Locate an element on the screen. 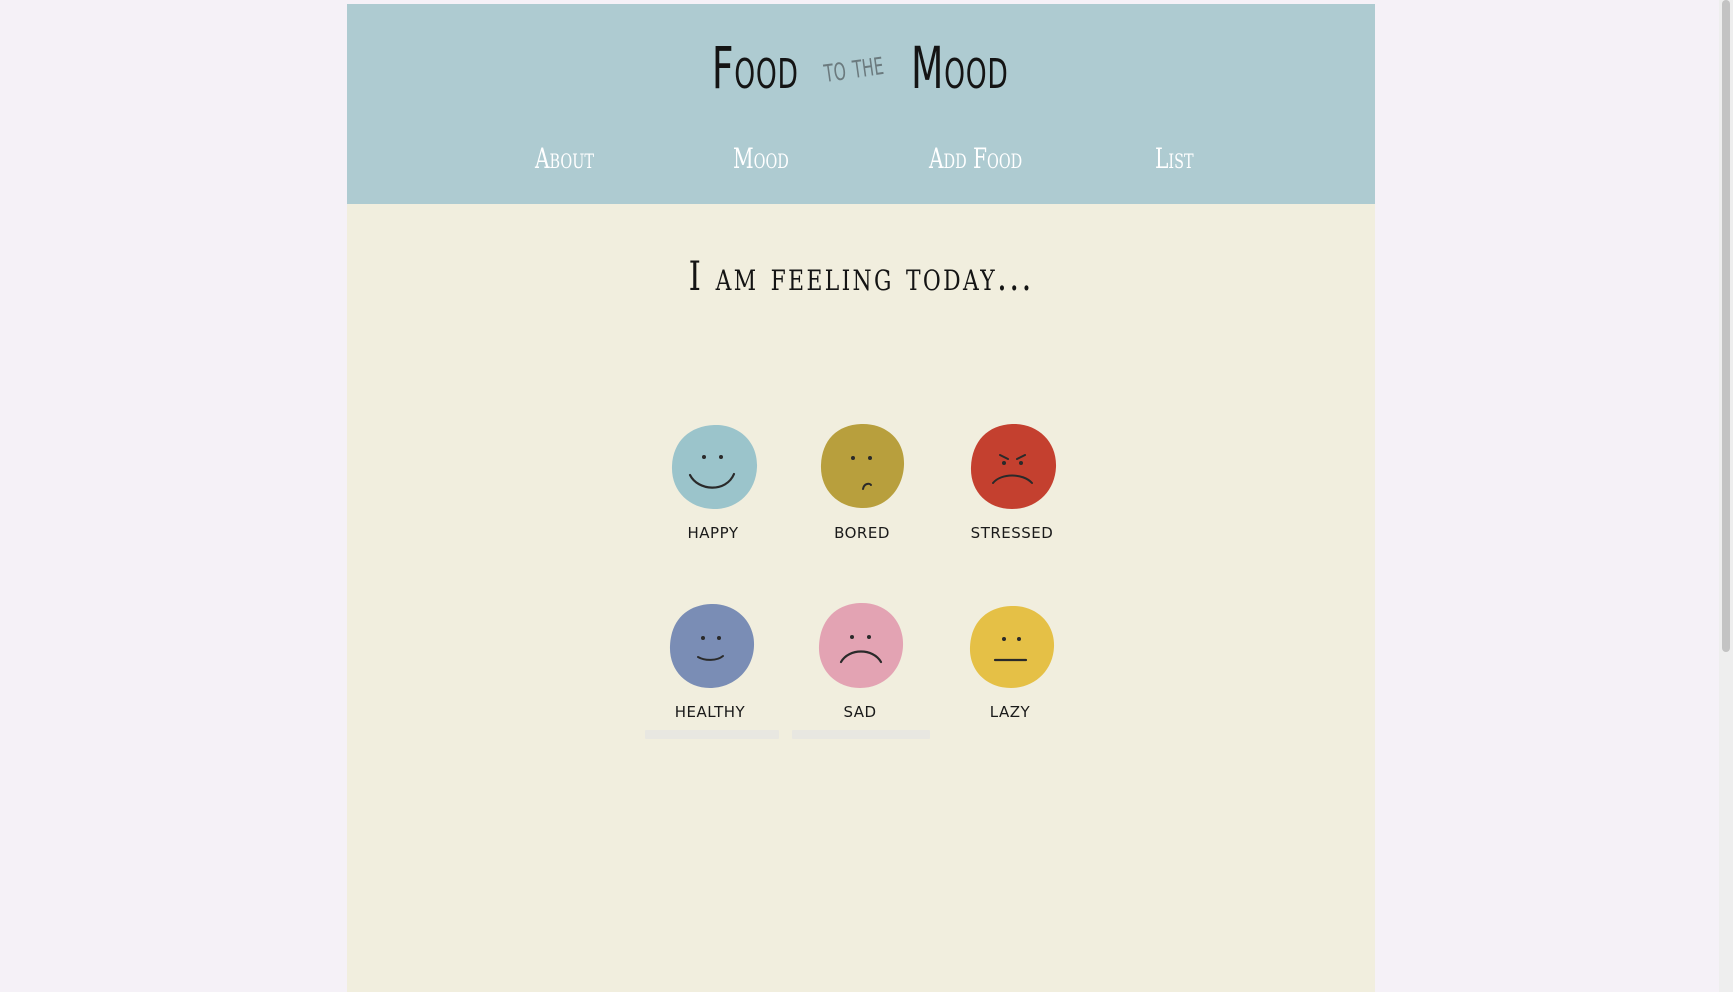 The height and width of the screenshot is (992, 1733). main-nav: About Mood Add Food List is located at coordinates (861, 163).